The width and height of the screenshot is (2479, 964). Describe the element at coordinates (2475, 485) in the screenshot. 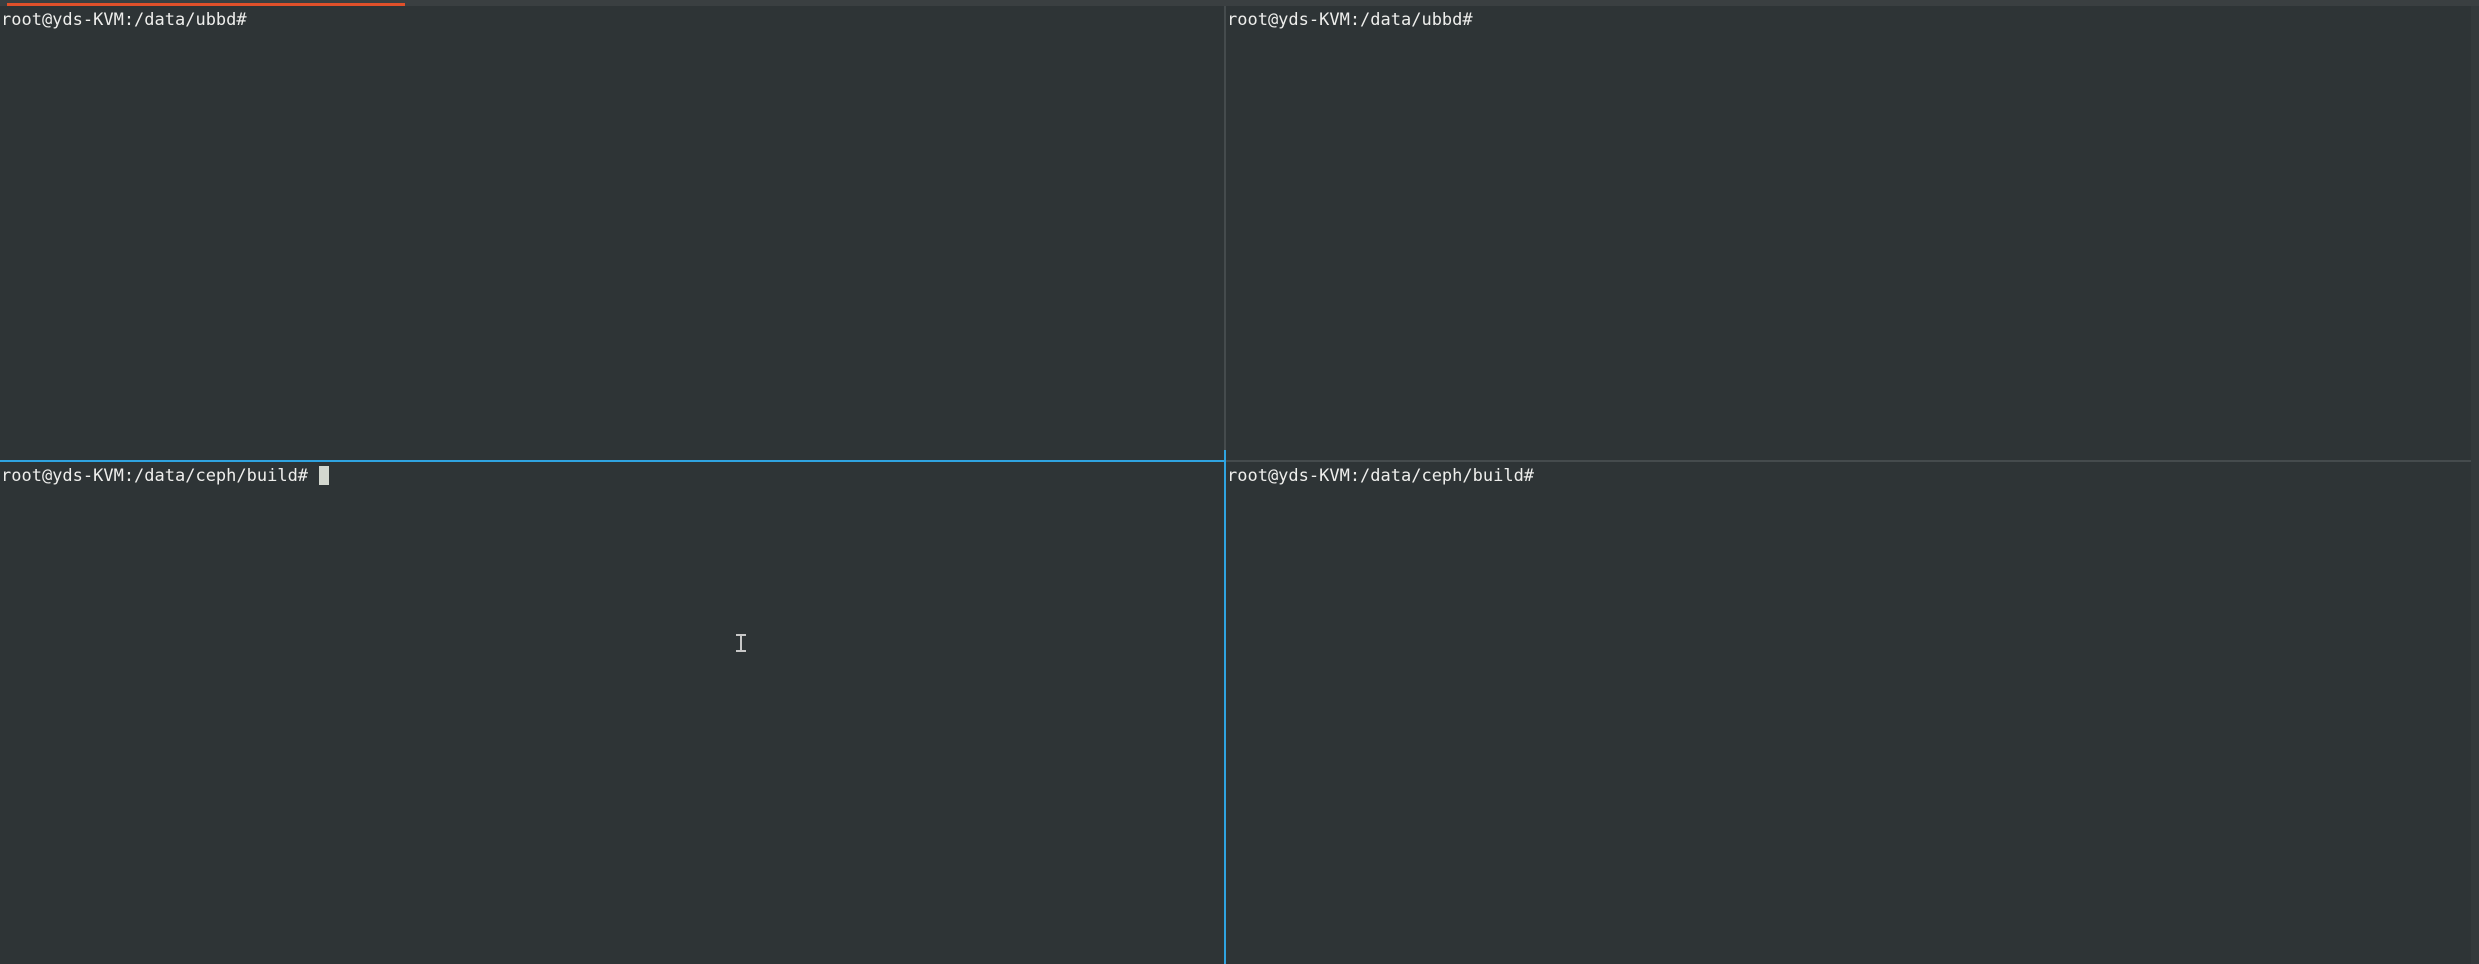

I see `scrollbar` at that location.